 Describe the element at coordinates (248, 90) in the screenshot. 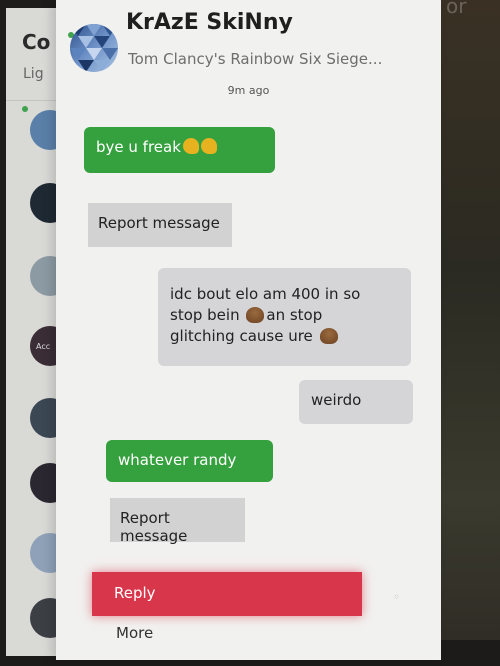

I see `message-timestamp: 9m ago` at that location.